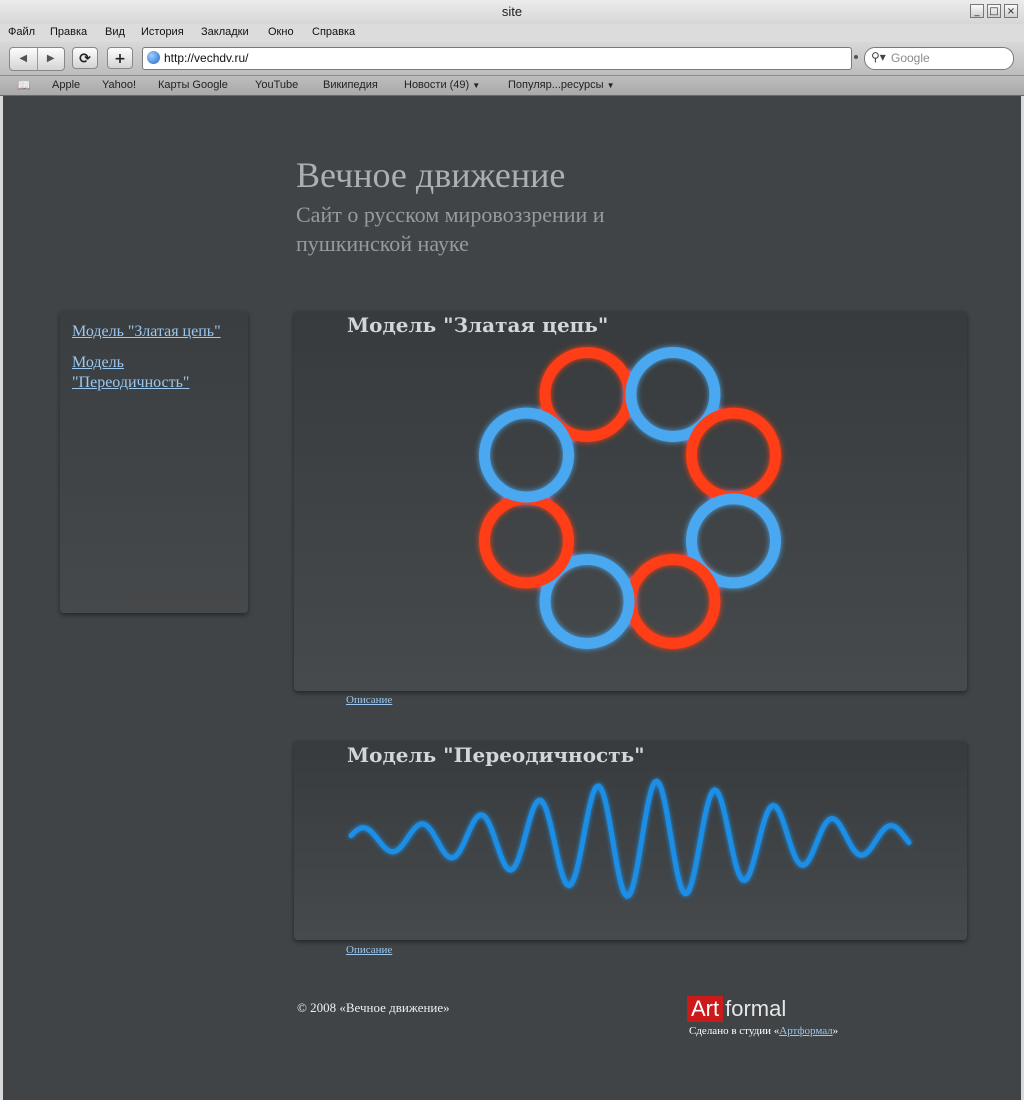  I want to click on forward-button: ▶, so click(51, 59).